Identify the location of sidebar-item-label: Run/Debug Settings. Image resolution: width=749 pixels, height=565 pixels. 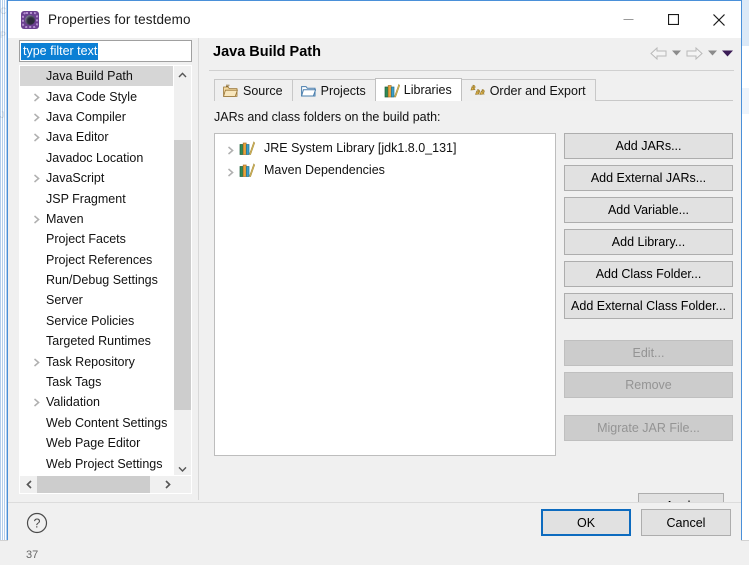
(102, 280).